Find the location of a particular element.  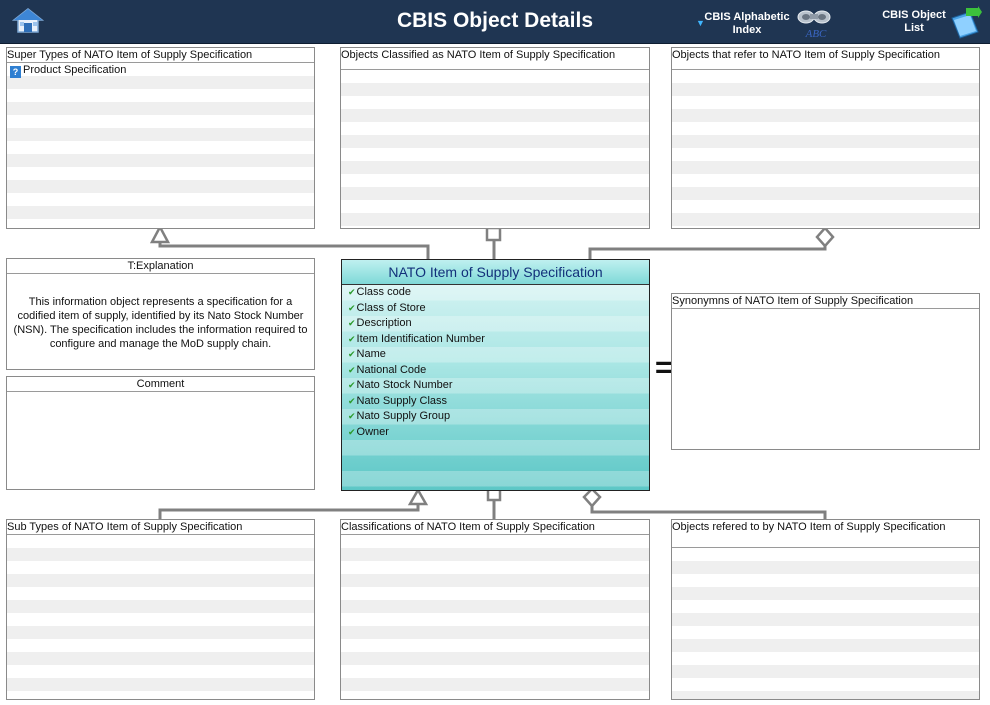

reference-diamond-top is located at coordinates (825, 237).